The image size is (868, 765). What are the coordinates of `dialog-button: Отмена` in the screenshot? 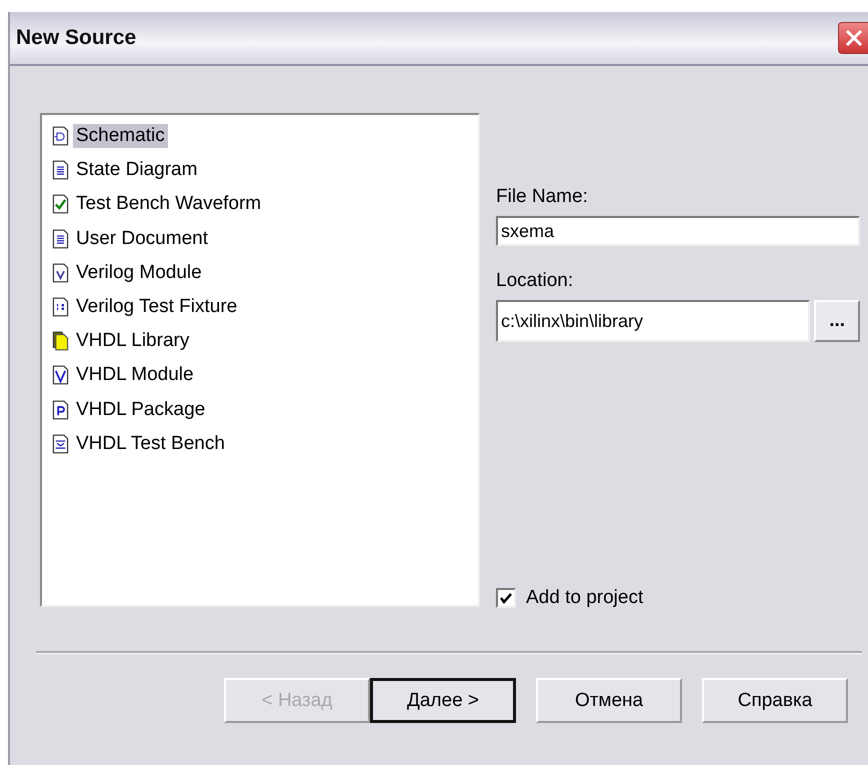 It's located at (609, 700).